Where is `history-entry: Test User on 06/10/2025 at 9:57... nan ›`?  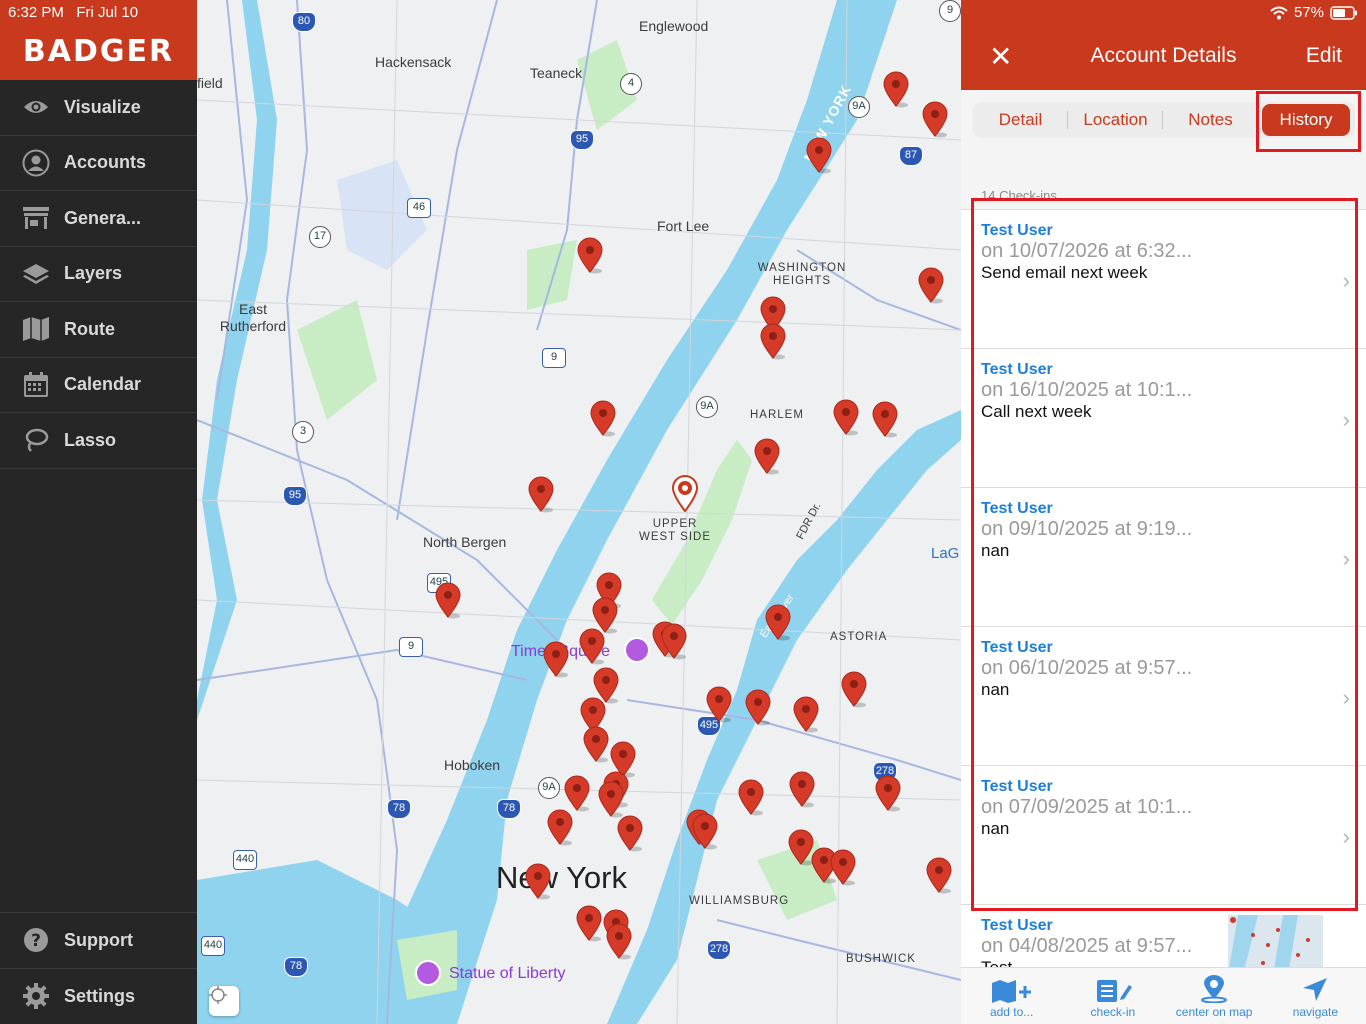
history-entry: Test User on 06/10/2025 at 9:57... nan › is located at coordinates (1163, 696).